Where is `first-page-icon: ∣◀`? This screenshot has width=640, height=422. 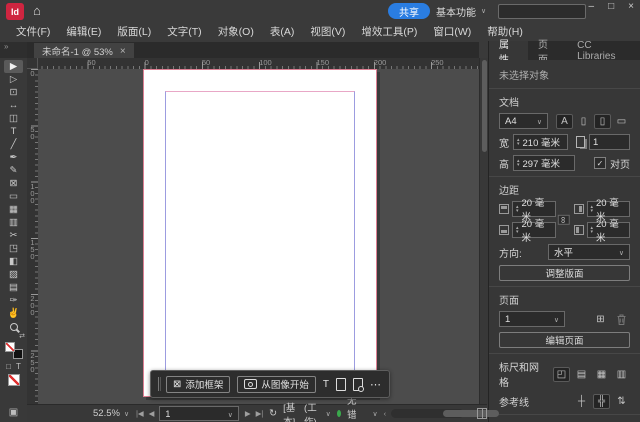
first-page-icon: ∣◀ is located at coordinates (139, 413).